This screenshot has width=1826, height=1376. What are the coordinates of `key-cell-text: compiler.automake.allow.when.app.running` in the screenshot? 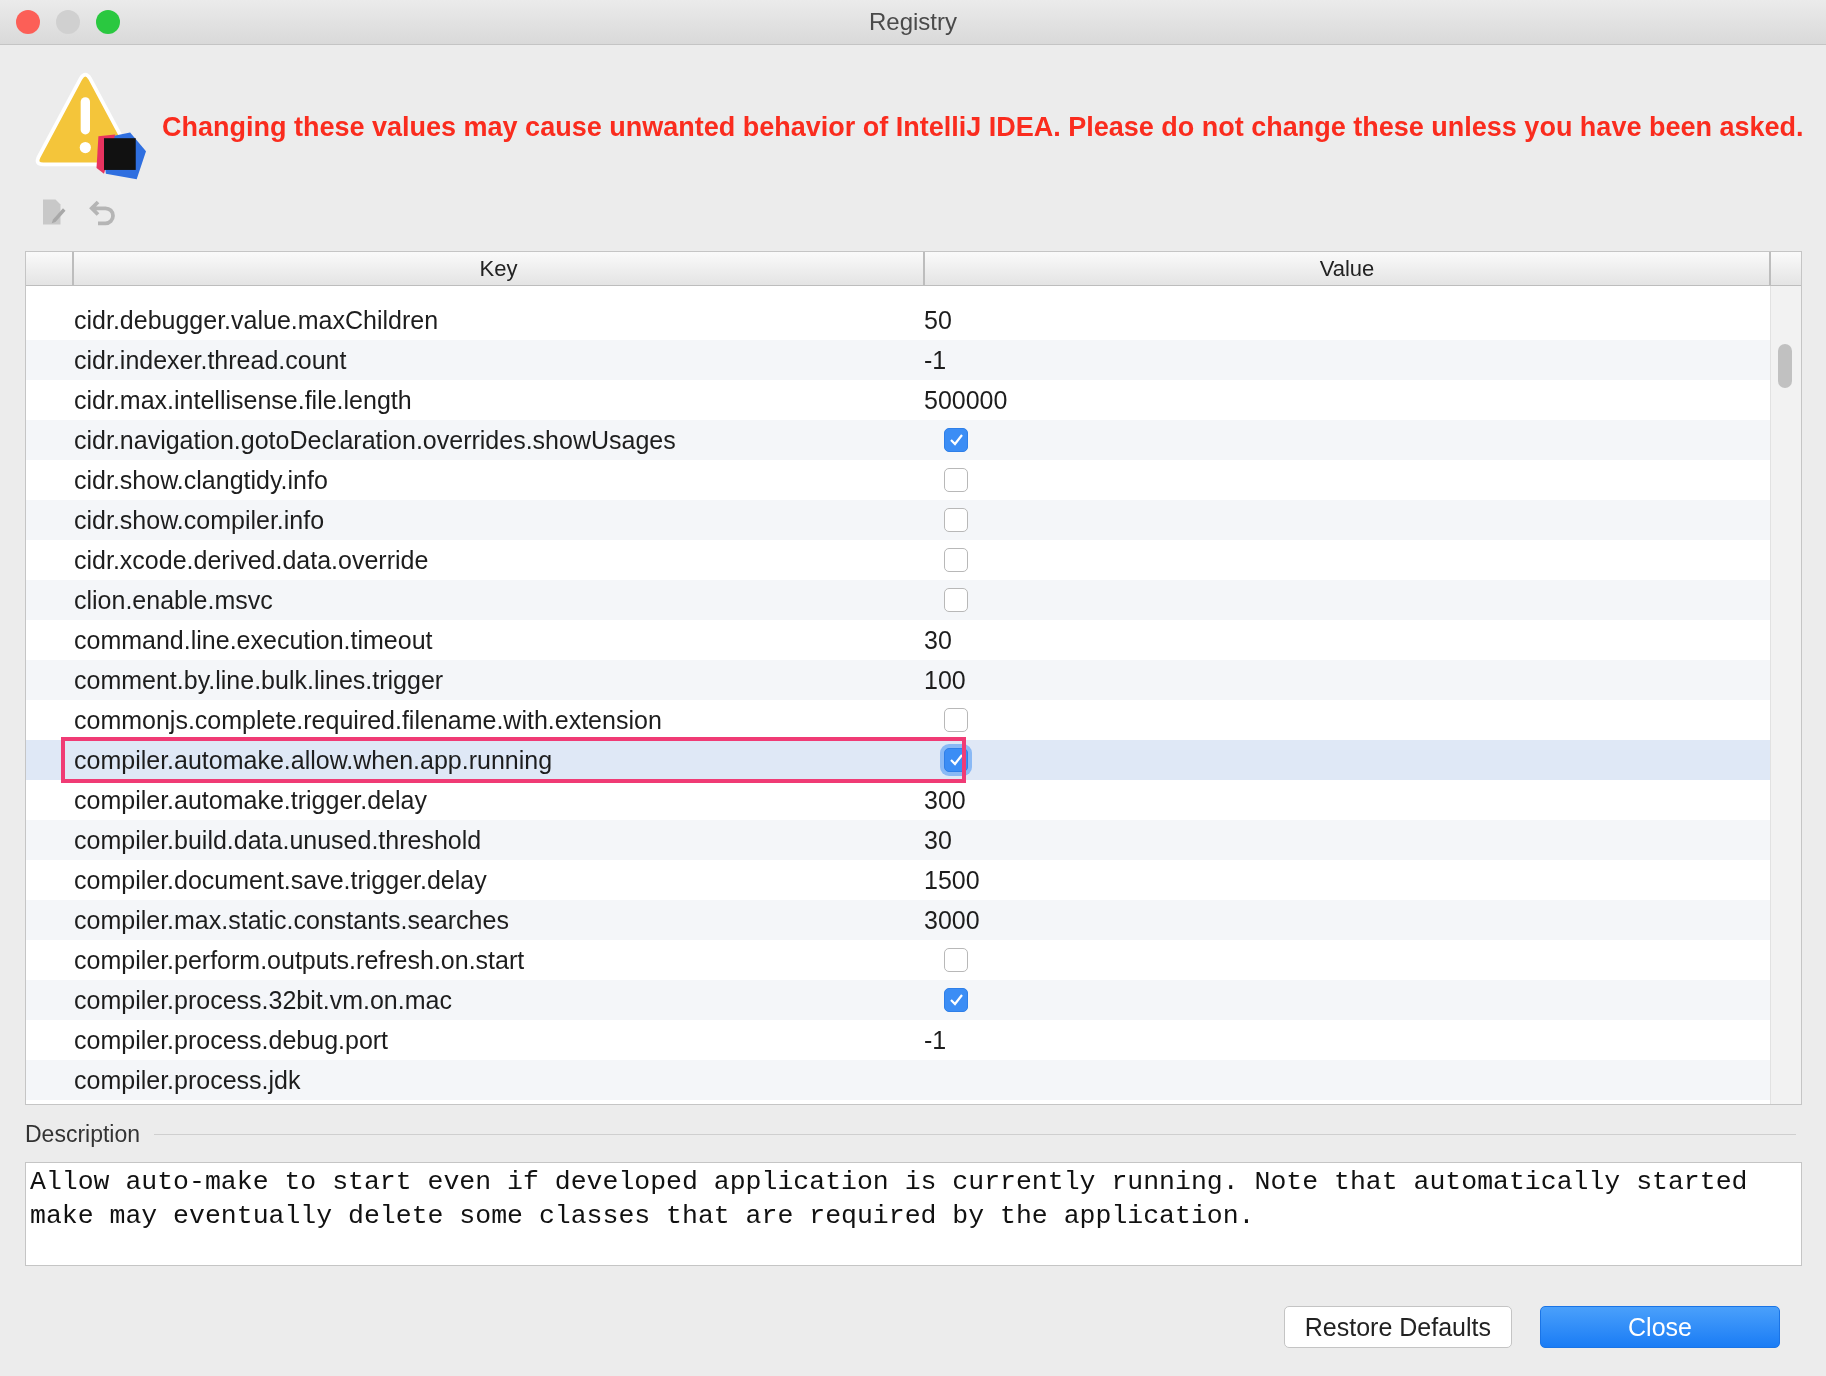 It's located at (313, 760).